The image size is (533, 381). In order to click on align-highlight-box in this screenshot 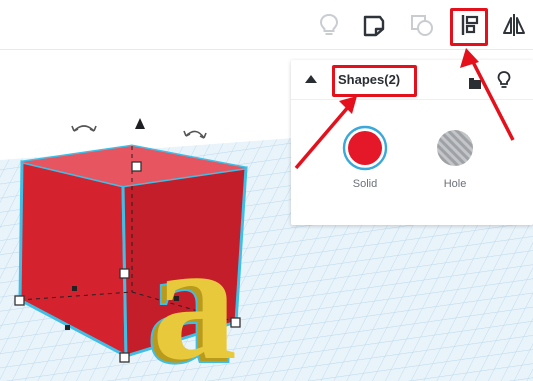, I will do `click(469, 27)`.